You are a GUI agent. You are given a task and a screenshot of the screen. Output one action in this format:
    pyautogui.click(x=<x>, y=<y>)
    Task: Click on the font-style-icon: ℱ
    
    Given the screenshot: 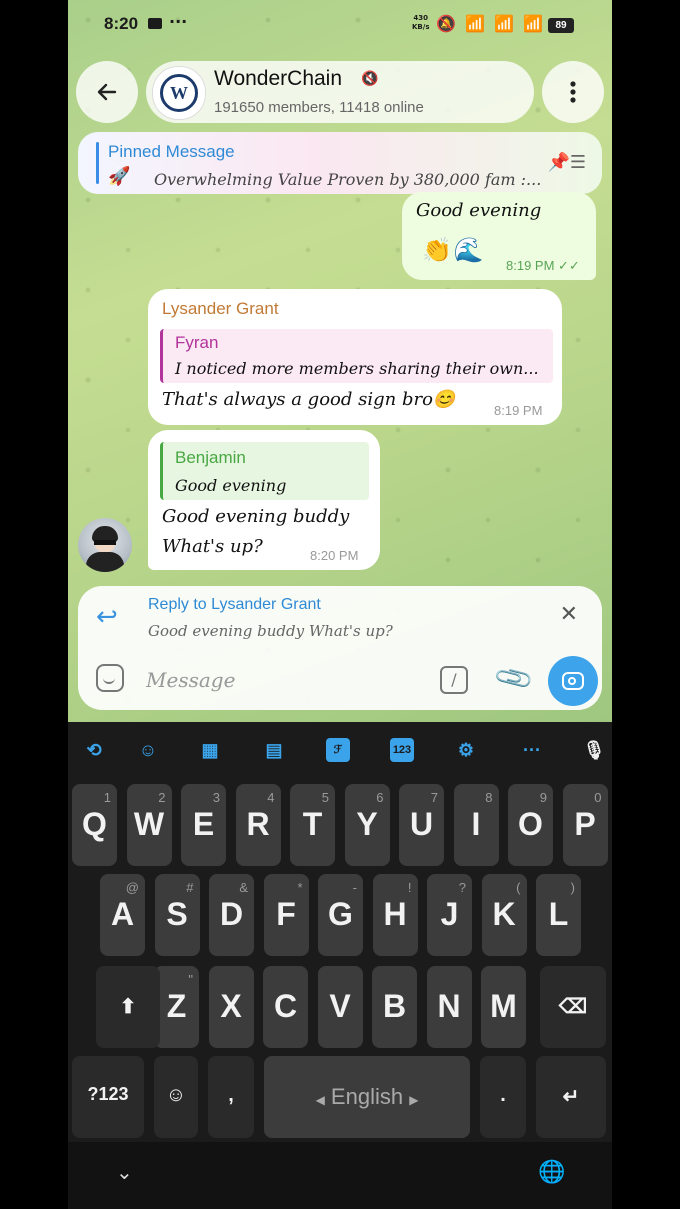 What is the action you would take?
    pyautogui.click(x=338, y=750)
    